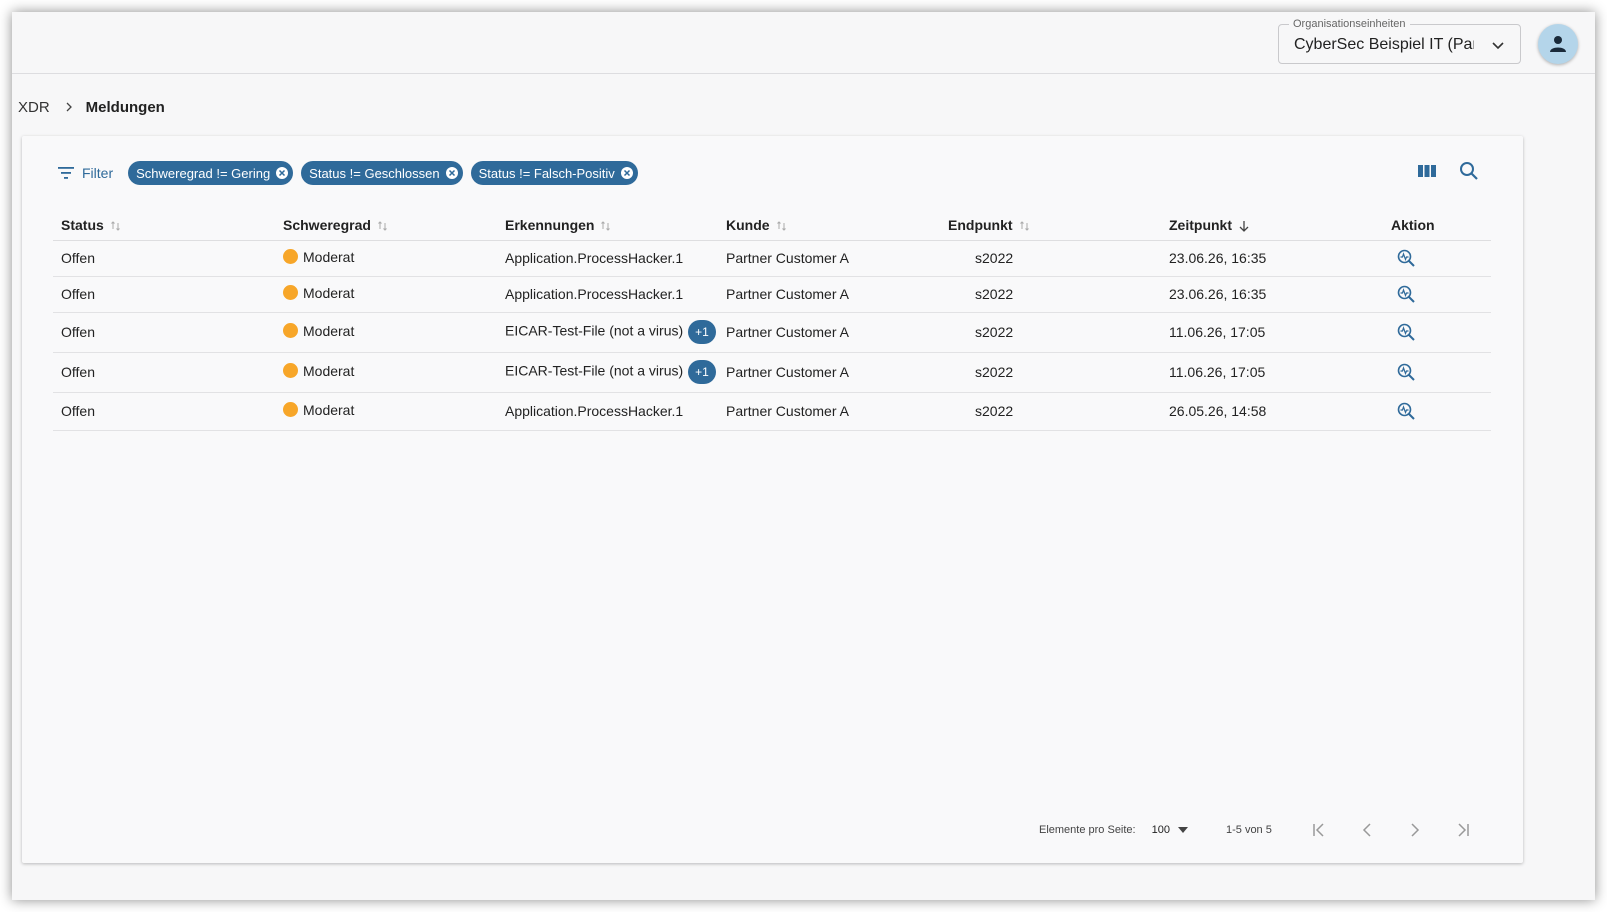 This screenshot has height=912, width=1607. I want to click on column-header-severity: Schweregrad, so click(386, 225).